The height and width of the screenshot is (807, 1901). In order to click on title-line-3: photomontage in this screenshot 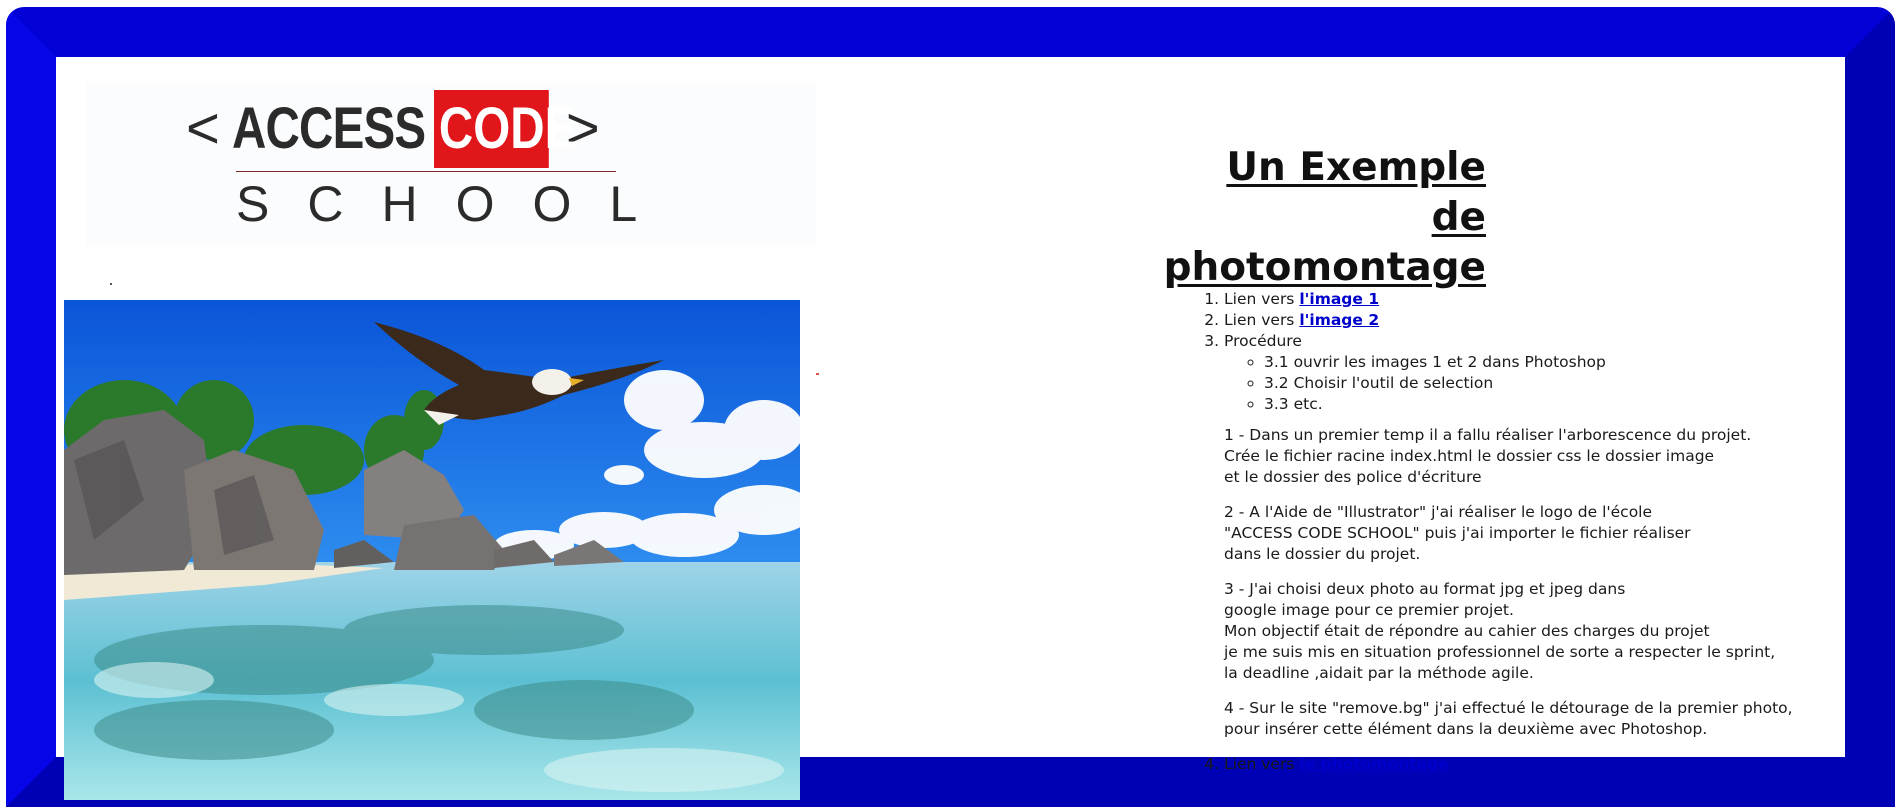, I will do `click(1324, 267)`.